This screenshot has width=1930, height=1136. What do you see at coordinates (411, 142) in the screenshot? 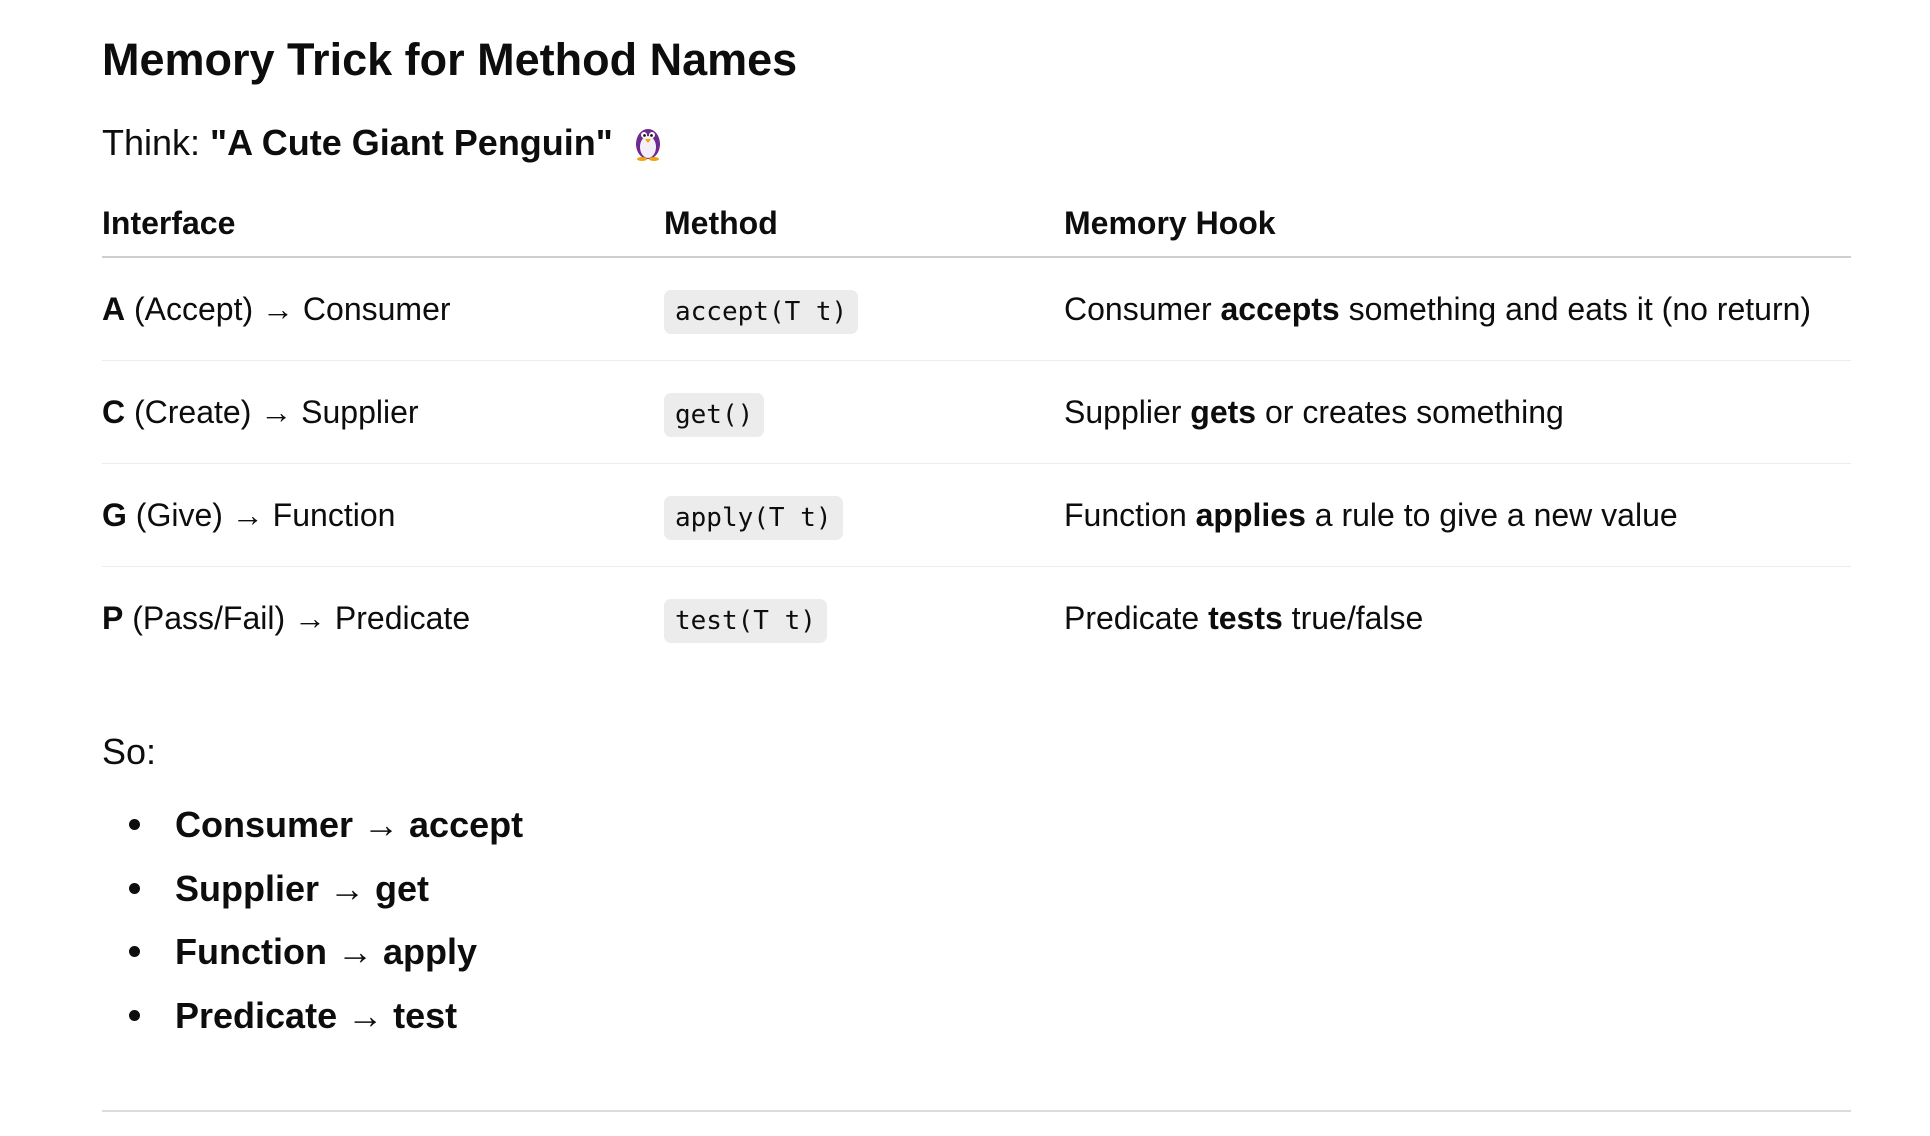
I see `mnemonic-phrase: "A Cute Giant Penguin"` at bounding box center [411, 142].